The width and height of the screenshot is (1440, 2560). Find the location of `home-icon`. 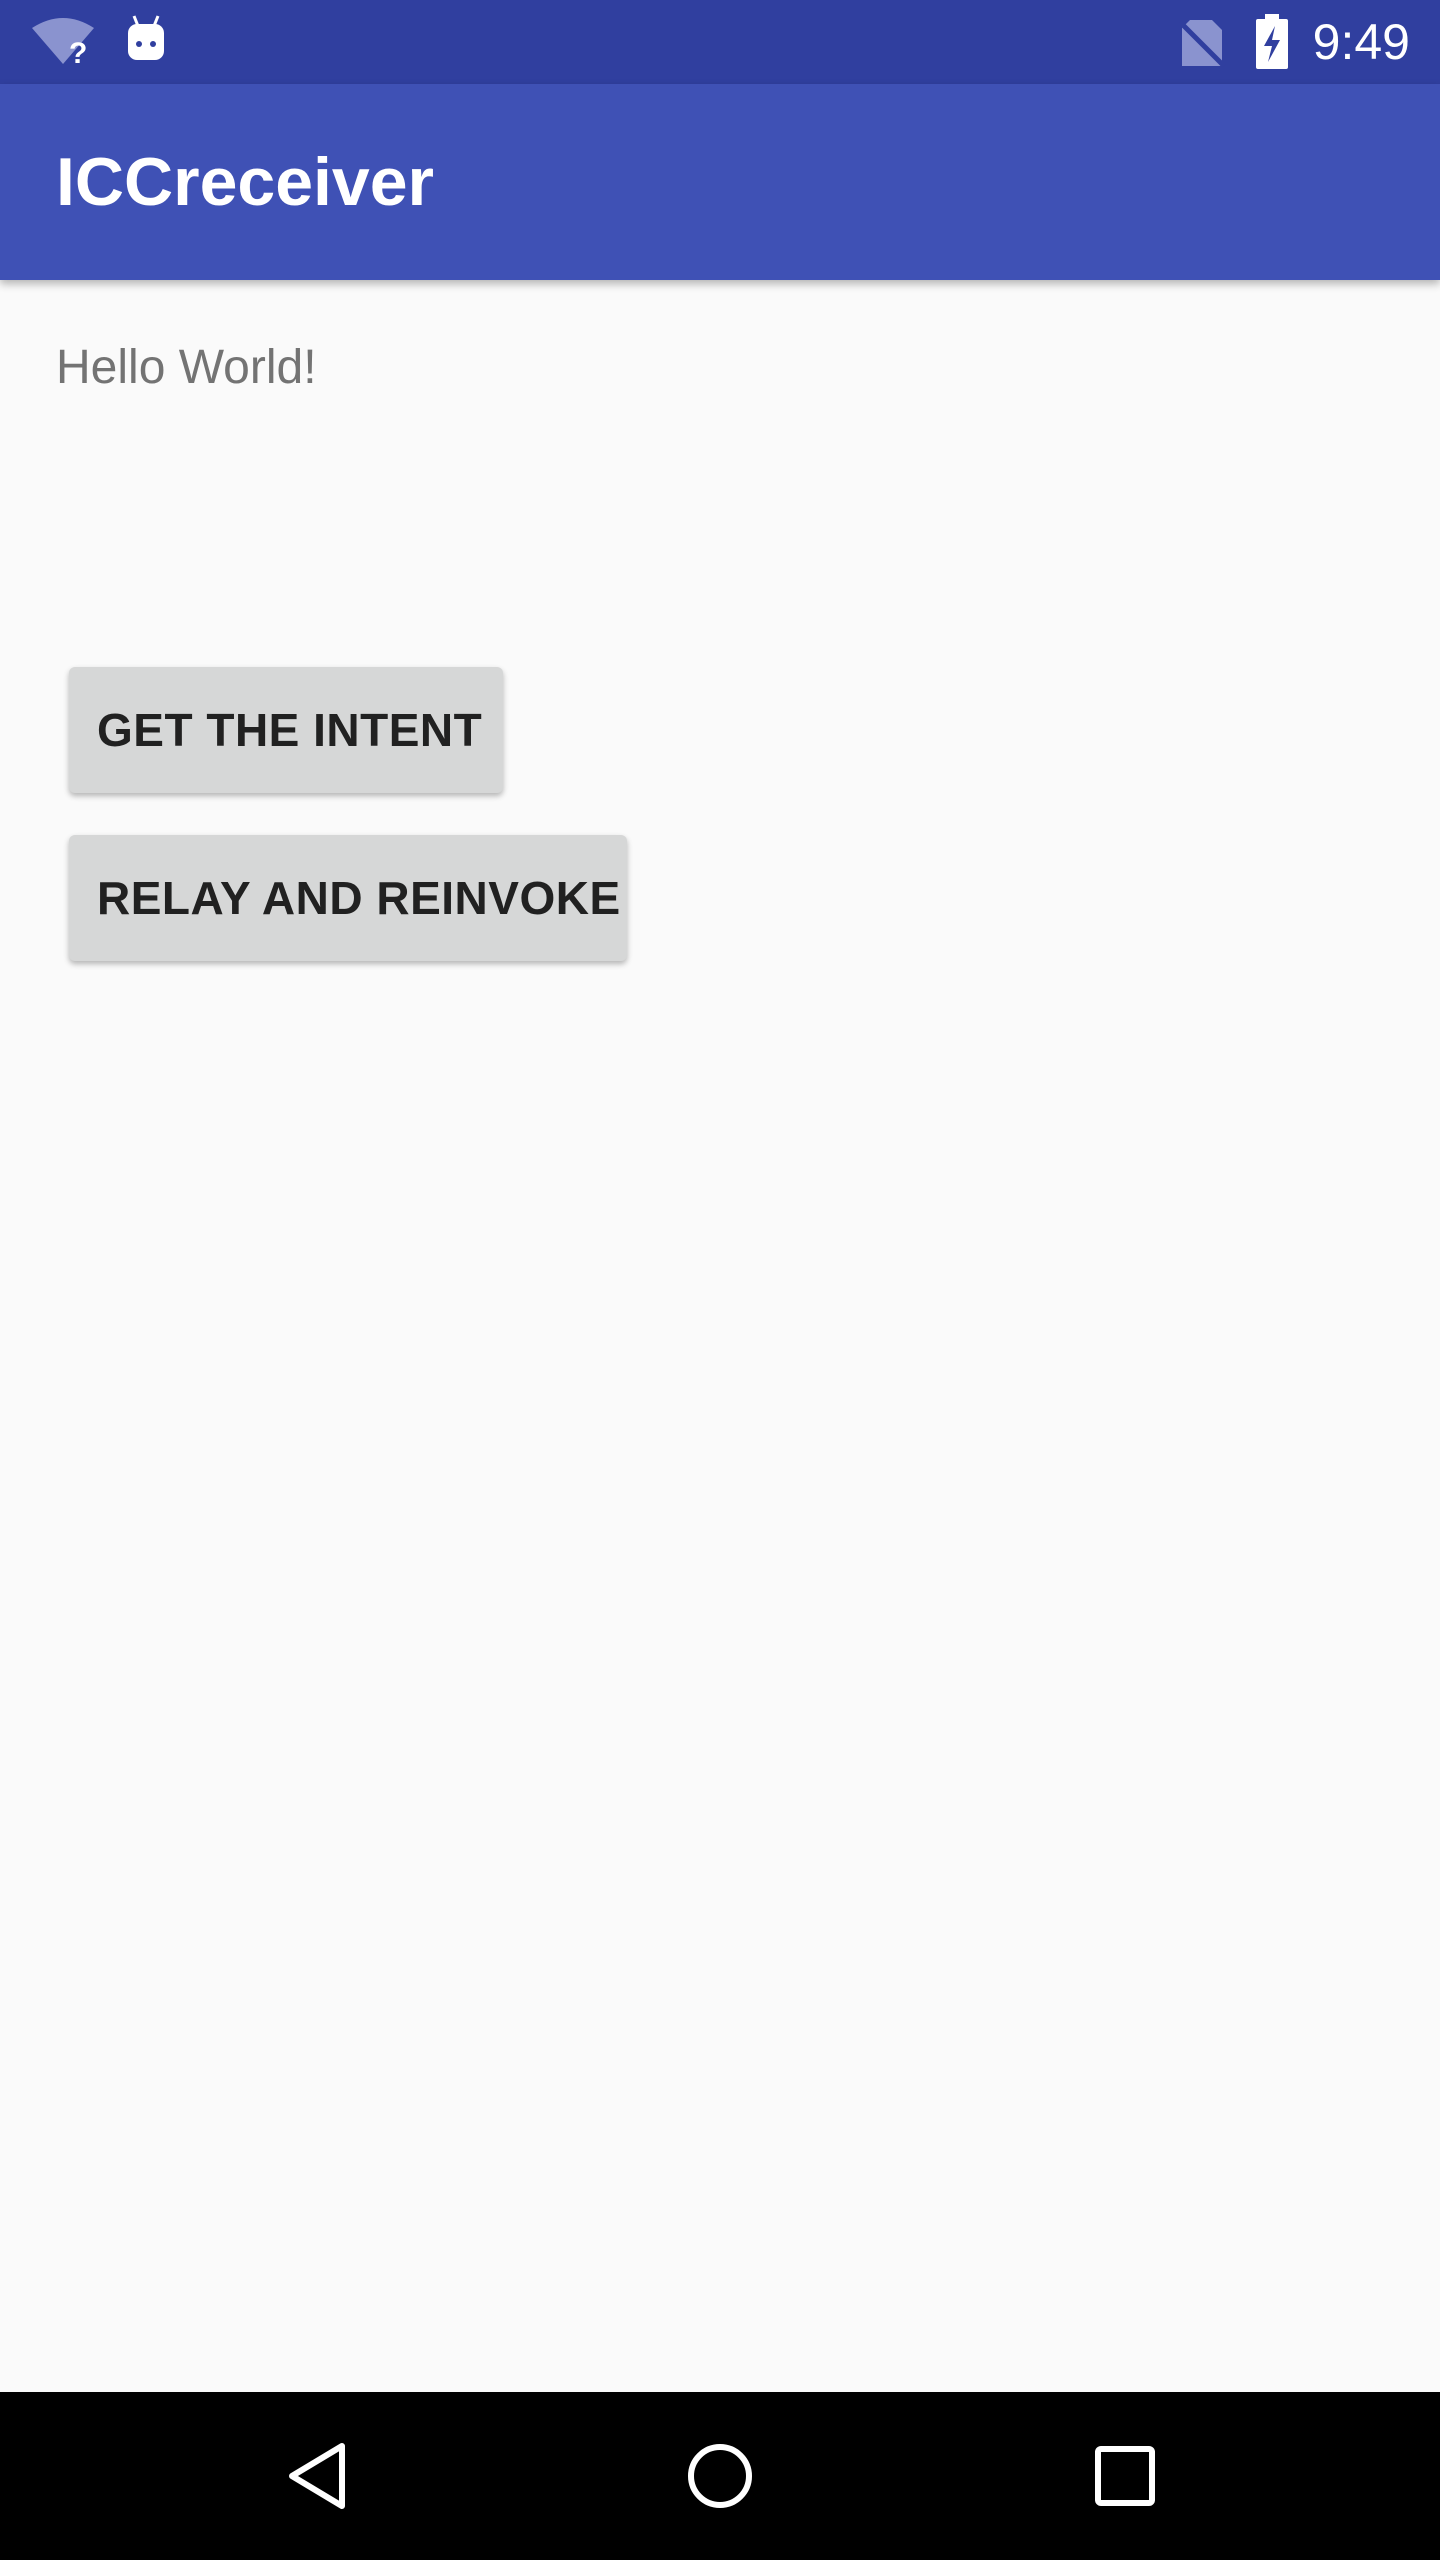

home-icon is located at coordinates (720, 2476).